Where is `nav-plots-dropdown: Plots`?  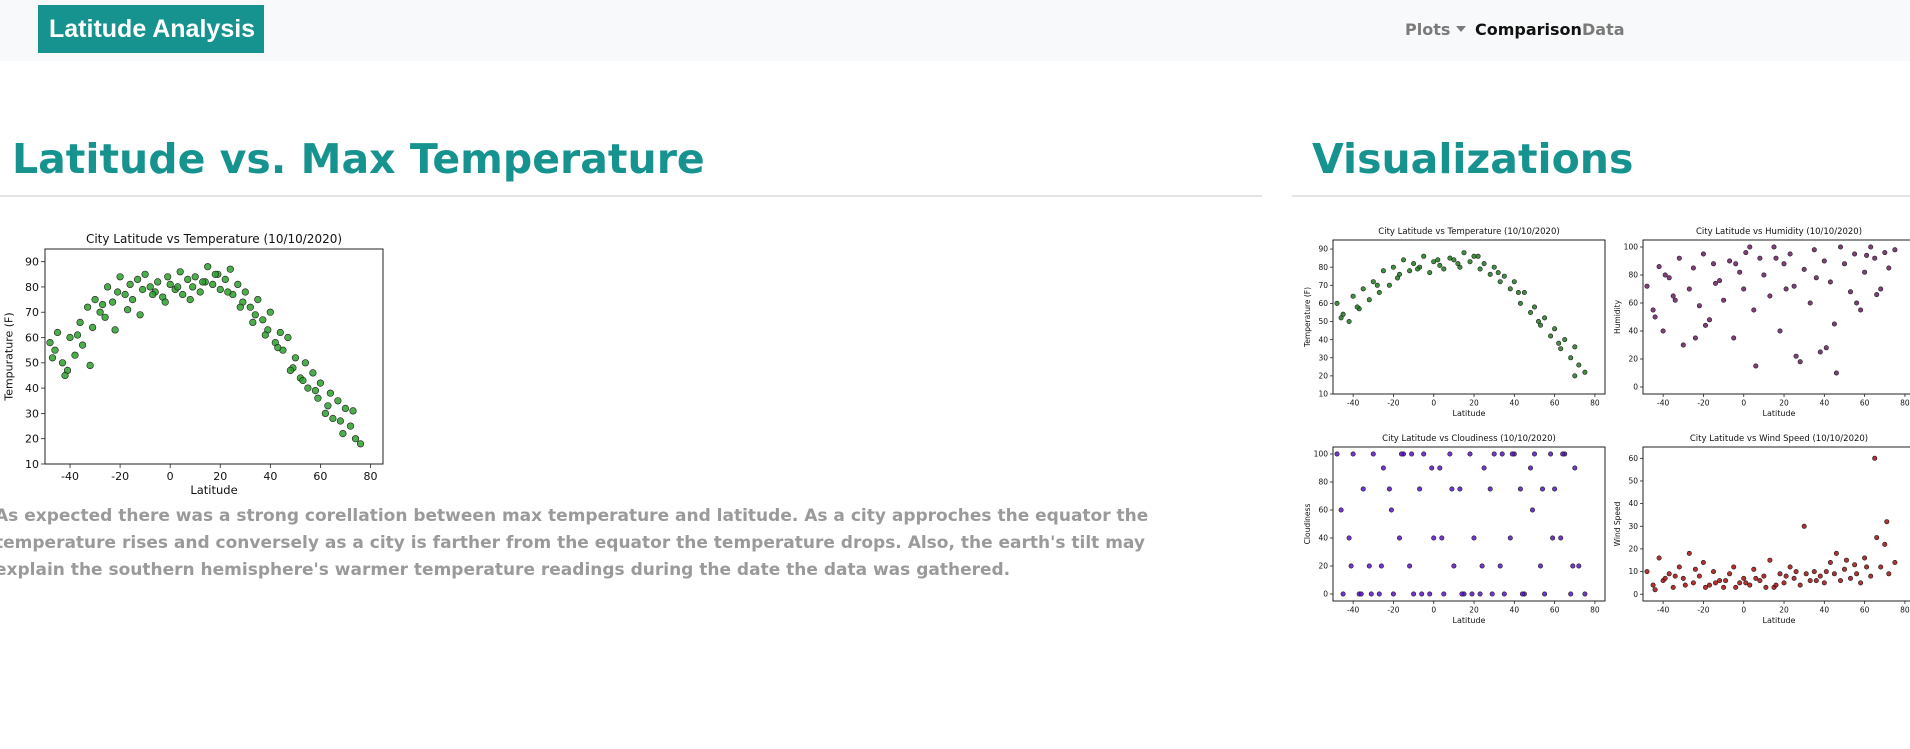 nav-plots-dropdown: Plots is located at coordinates (1436, 29).